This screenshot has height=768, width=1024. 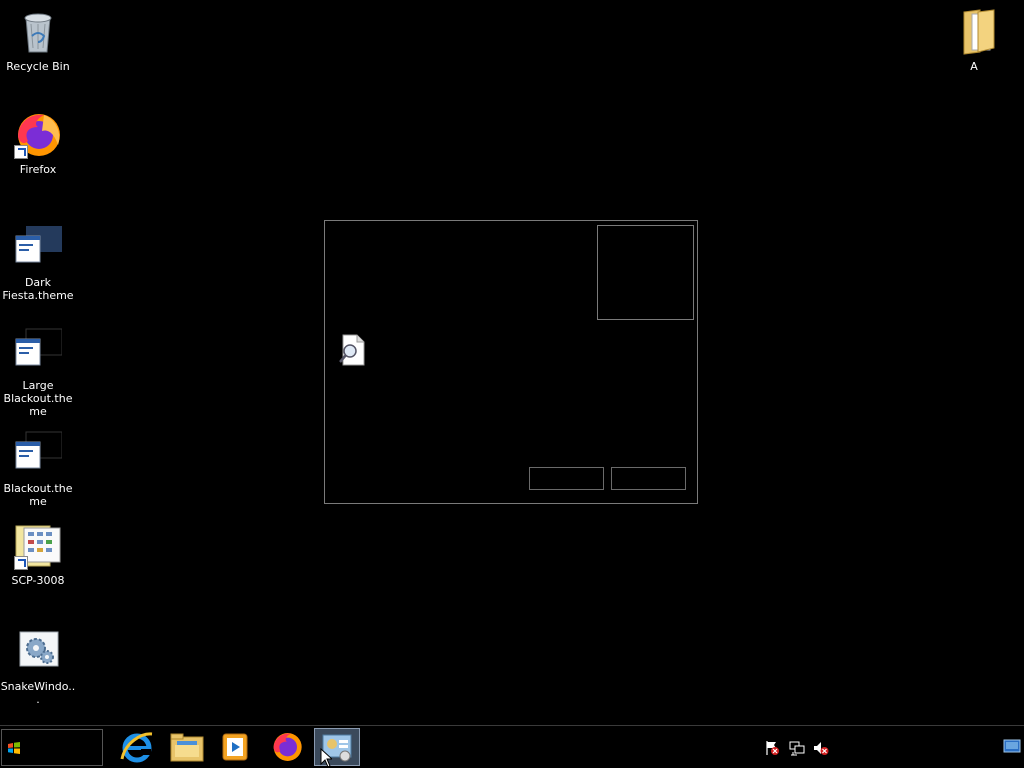 I want to click on ok-button, so click(x=566, y=478).